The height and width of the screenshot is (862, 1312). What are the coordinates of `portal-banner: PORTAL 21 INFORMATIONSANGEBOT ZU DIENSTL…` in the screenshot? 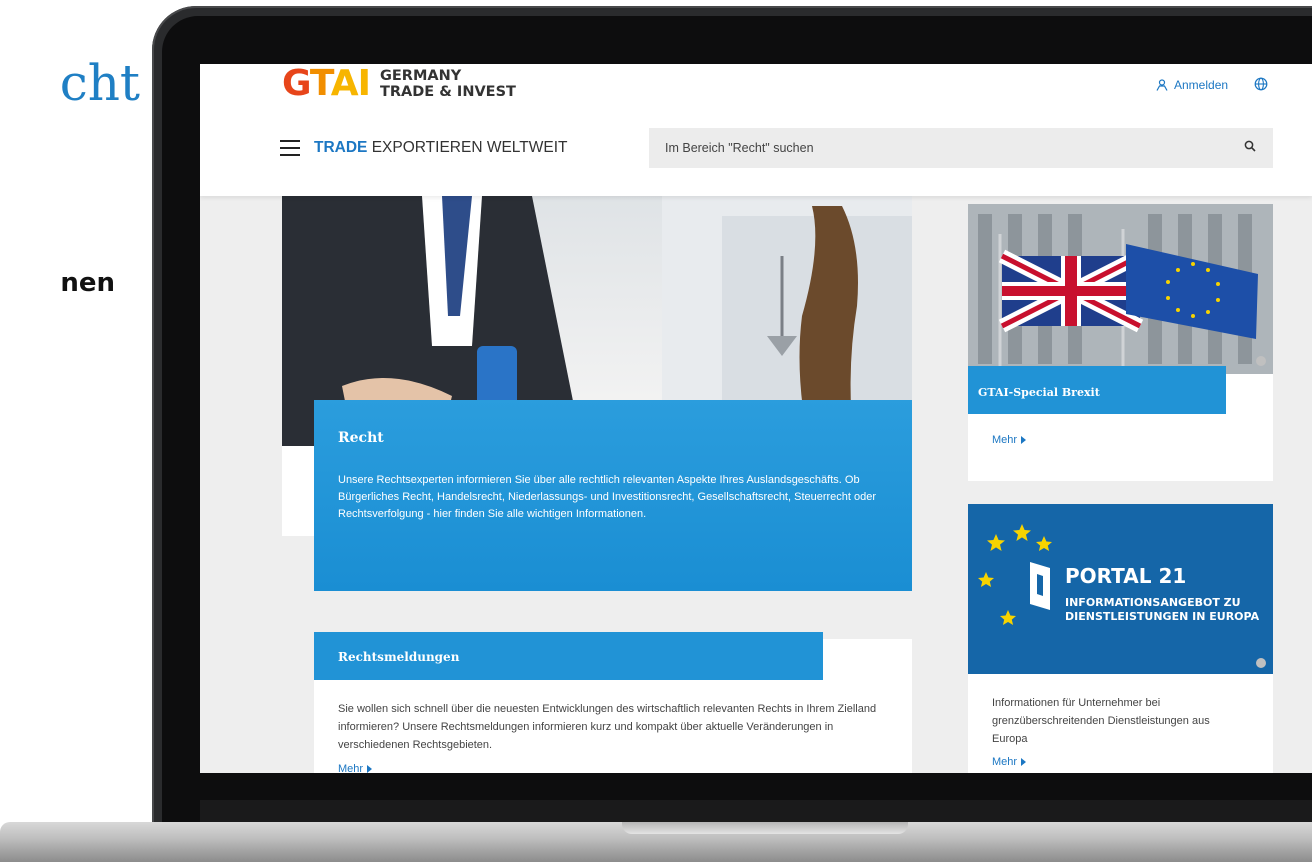 It's located at (1120, 589).